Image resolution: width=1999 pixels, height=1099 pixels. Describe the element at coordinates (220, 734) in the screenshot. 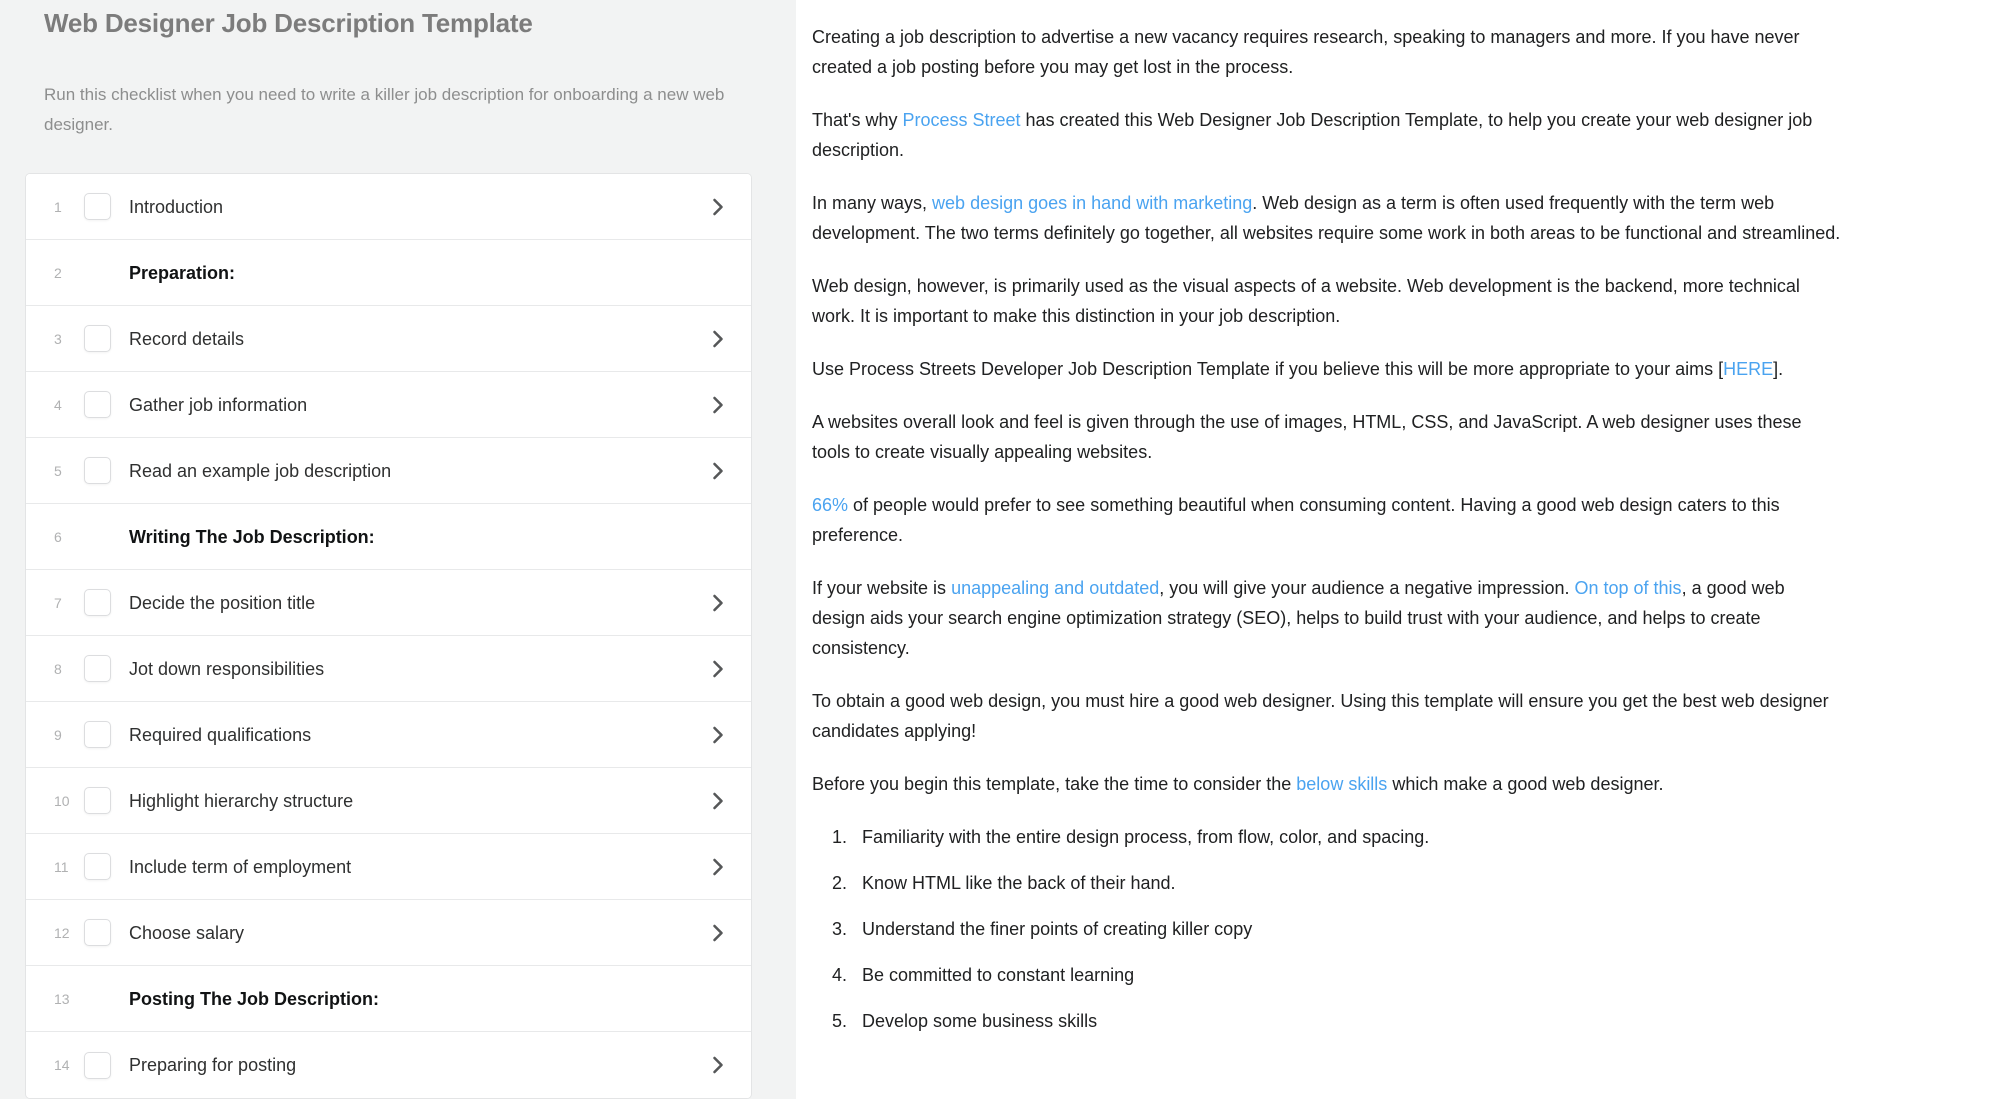

I see `task-label: Required qualifications` at that location.